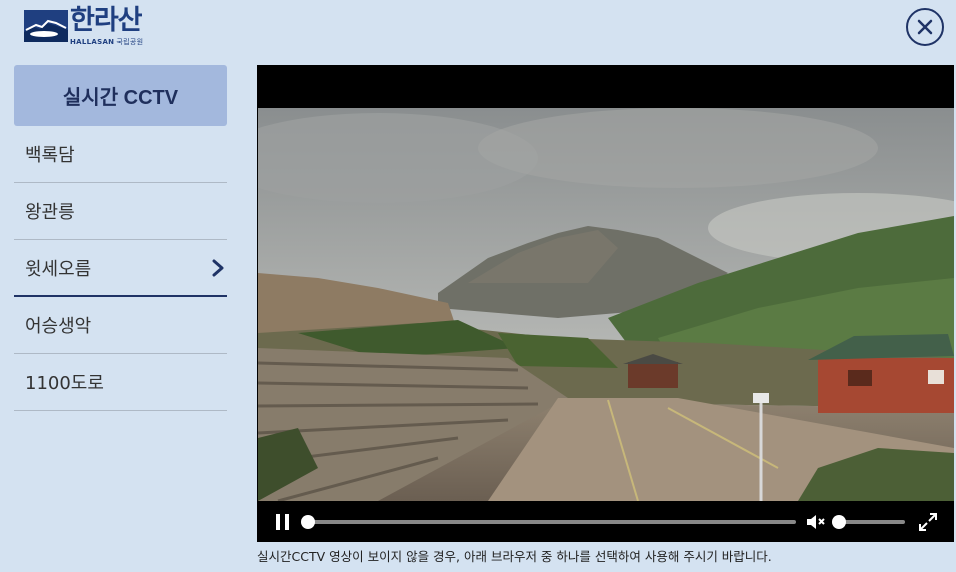 This screenshot has height=572, width=956. What do you see at coordinates (120, 154) in the screenshot?
I see `sidebar-item-baengnokdam: 백록담` at bounding box center [120, 154].